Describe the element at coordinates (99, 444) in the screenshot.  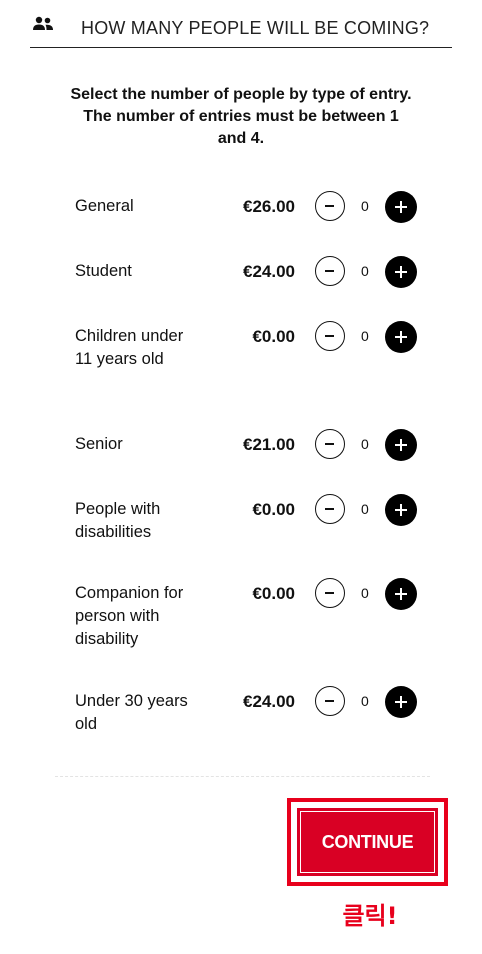
I see `ticket-label: Senior` at that location.